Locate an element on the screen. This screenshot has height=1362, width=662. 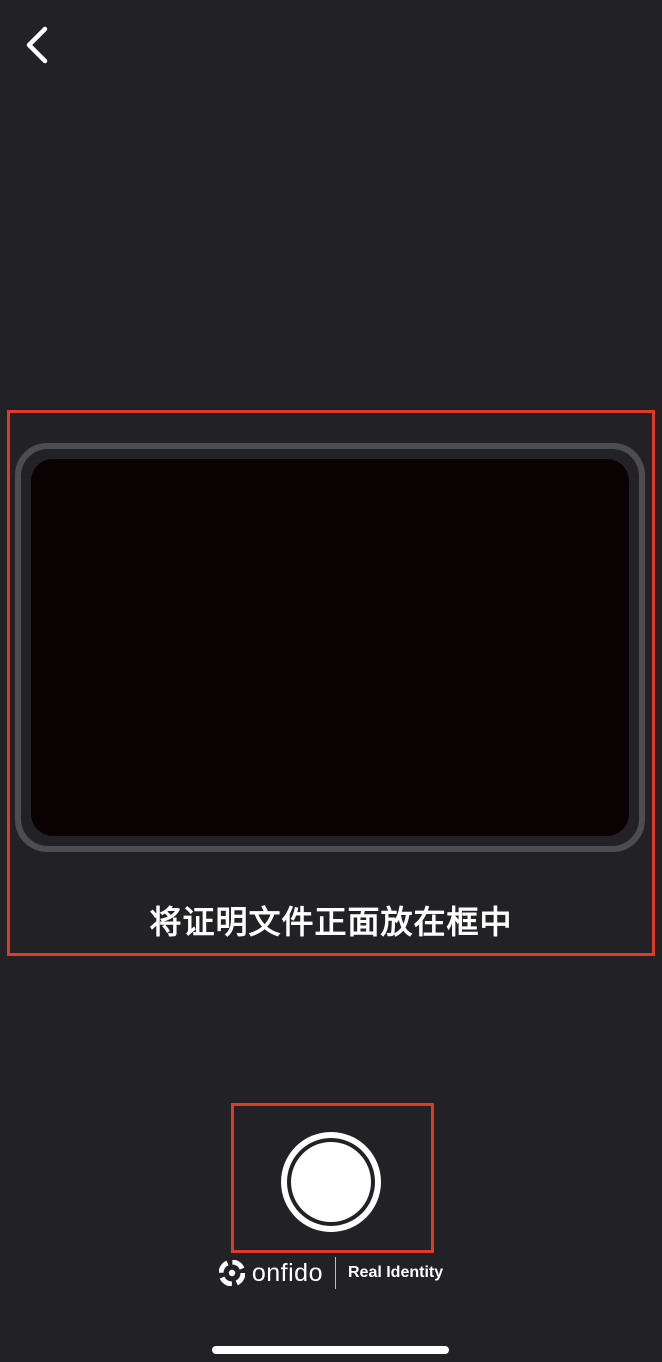
back-button is located at coordinates (37, 45).